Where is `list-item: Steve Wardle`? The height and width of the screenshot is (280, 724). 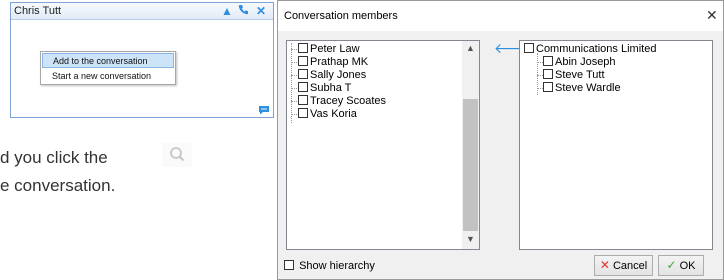
list-item: Steve Wardle is located at coordinates (582, 88).